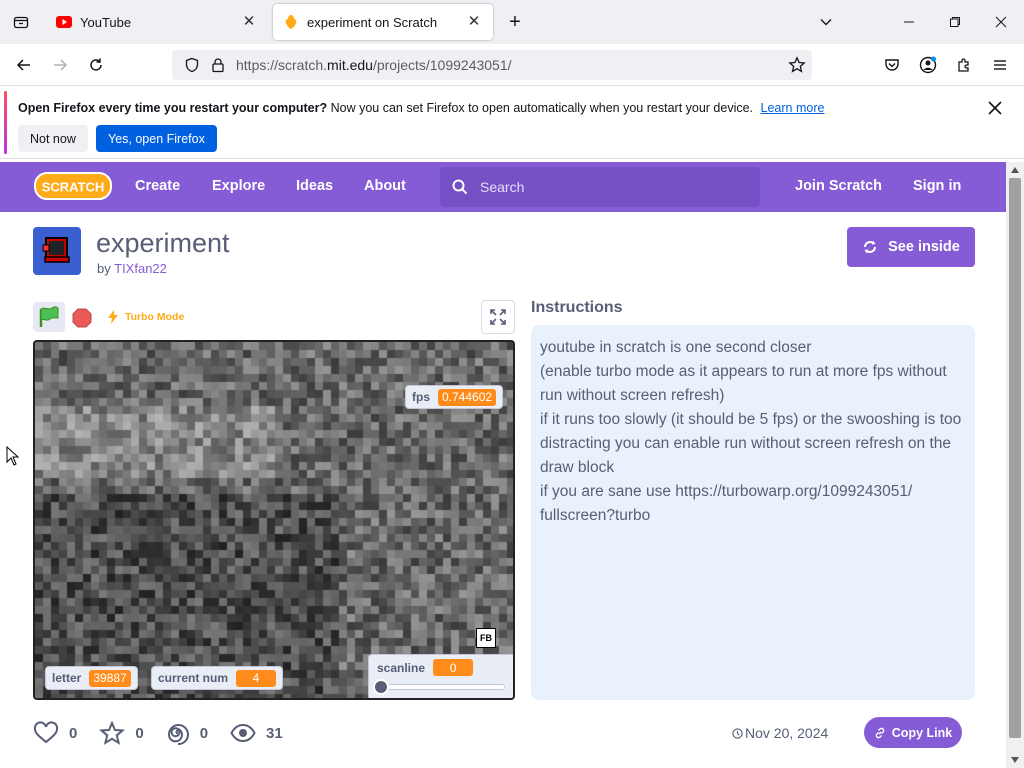 The width and height of the screenshot is (1024, 768). What do you see at coordinates (104, 268) in the screenshot?
I see `byline-prefix: by` at bounding box center [104, 268].